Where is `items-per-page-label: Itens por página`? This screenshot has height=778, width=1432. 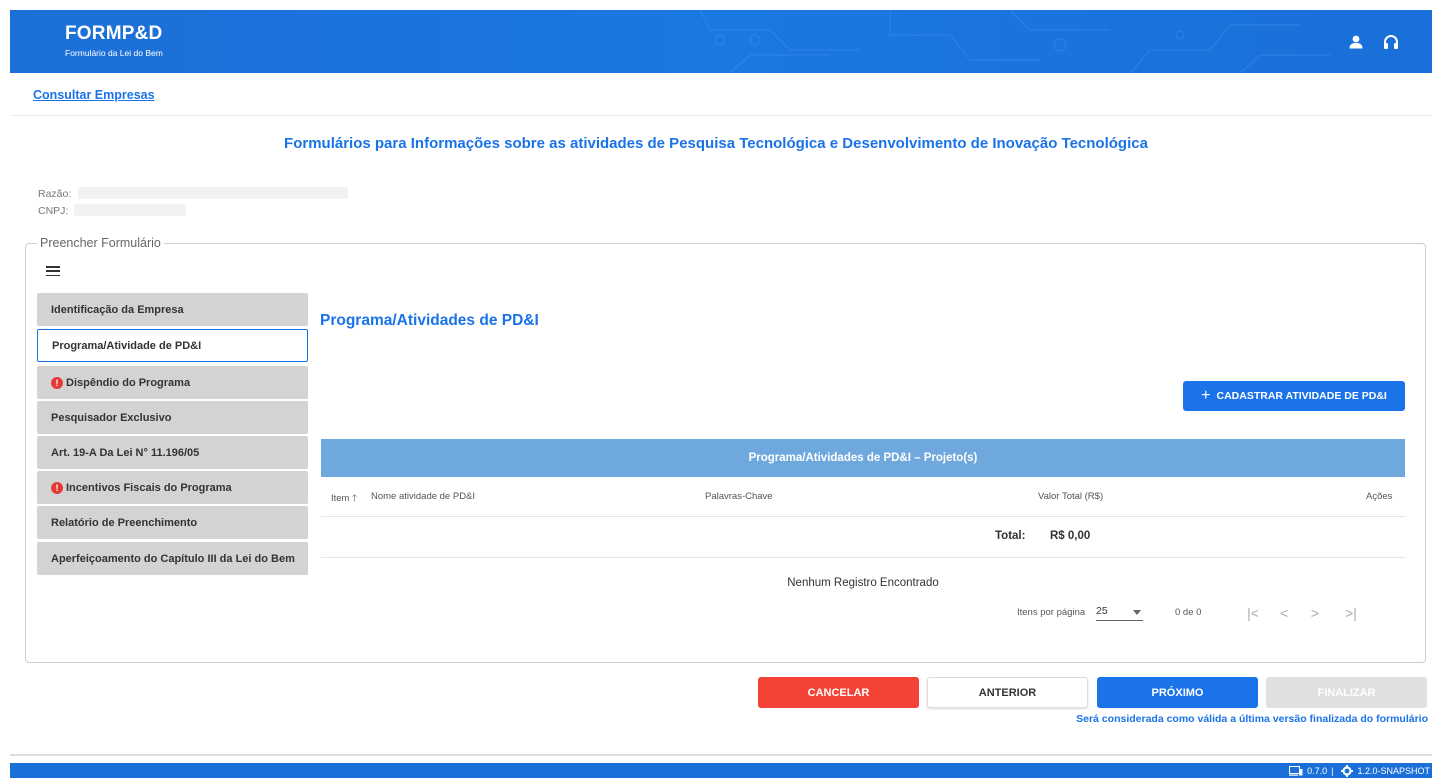 items-per-page-label: Itens por página is located at coordinates (1051, 612).